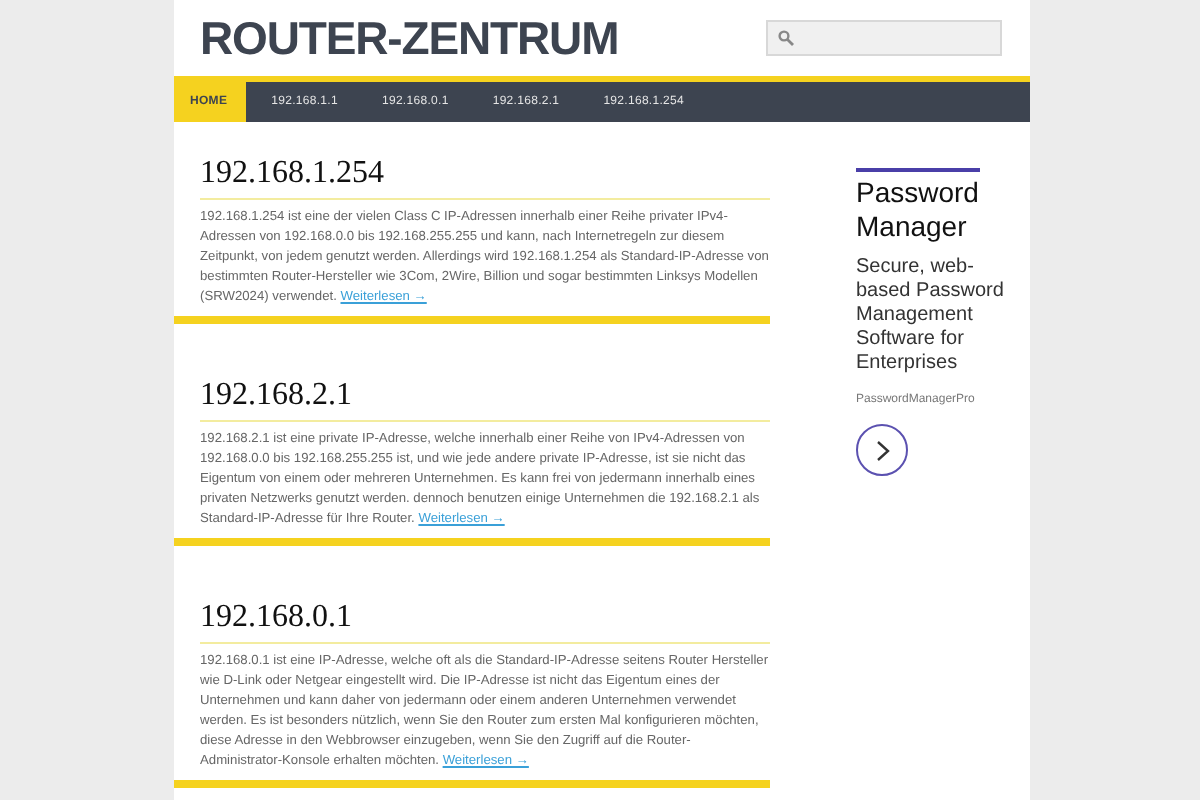 The width and height of the screenshot is (1200, 800). What do you see at coordinates (485, 399) in the screenshot?
I see `post-title: 192.168.2.1` at bounding box center [485, 399].